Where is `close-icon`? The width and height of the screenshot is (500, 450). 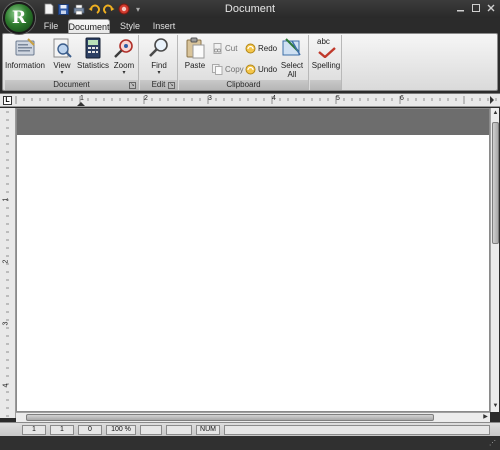 close-icon is located at coordinates (491, 8).